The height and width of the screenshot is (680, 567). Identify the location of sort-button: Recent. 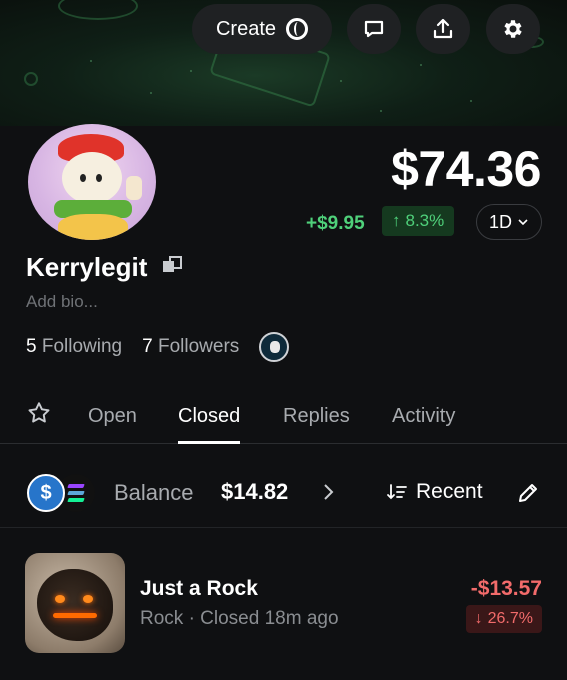
(434, 492).